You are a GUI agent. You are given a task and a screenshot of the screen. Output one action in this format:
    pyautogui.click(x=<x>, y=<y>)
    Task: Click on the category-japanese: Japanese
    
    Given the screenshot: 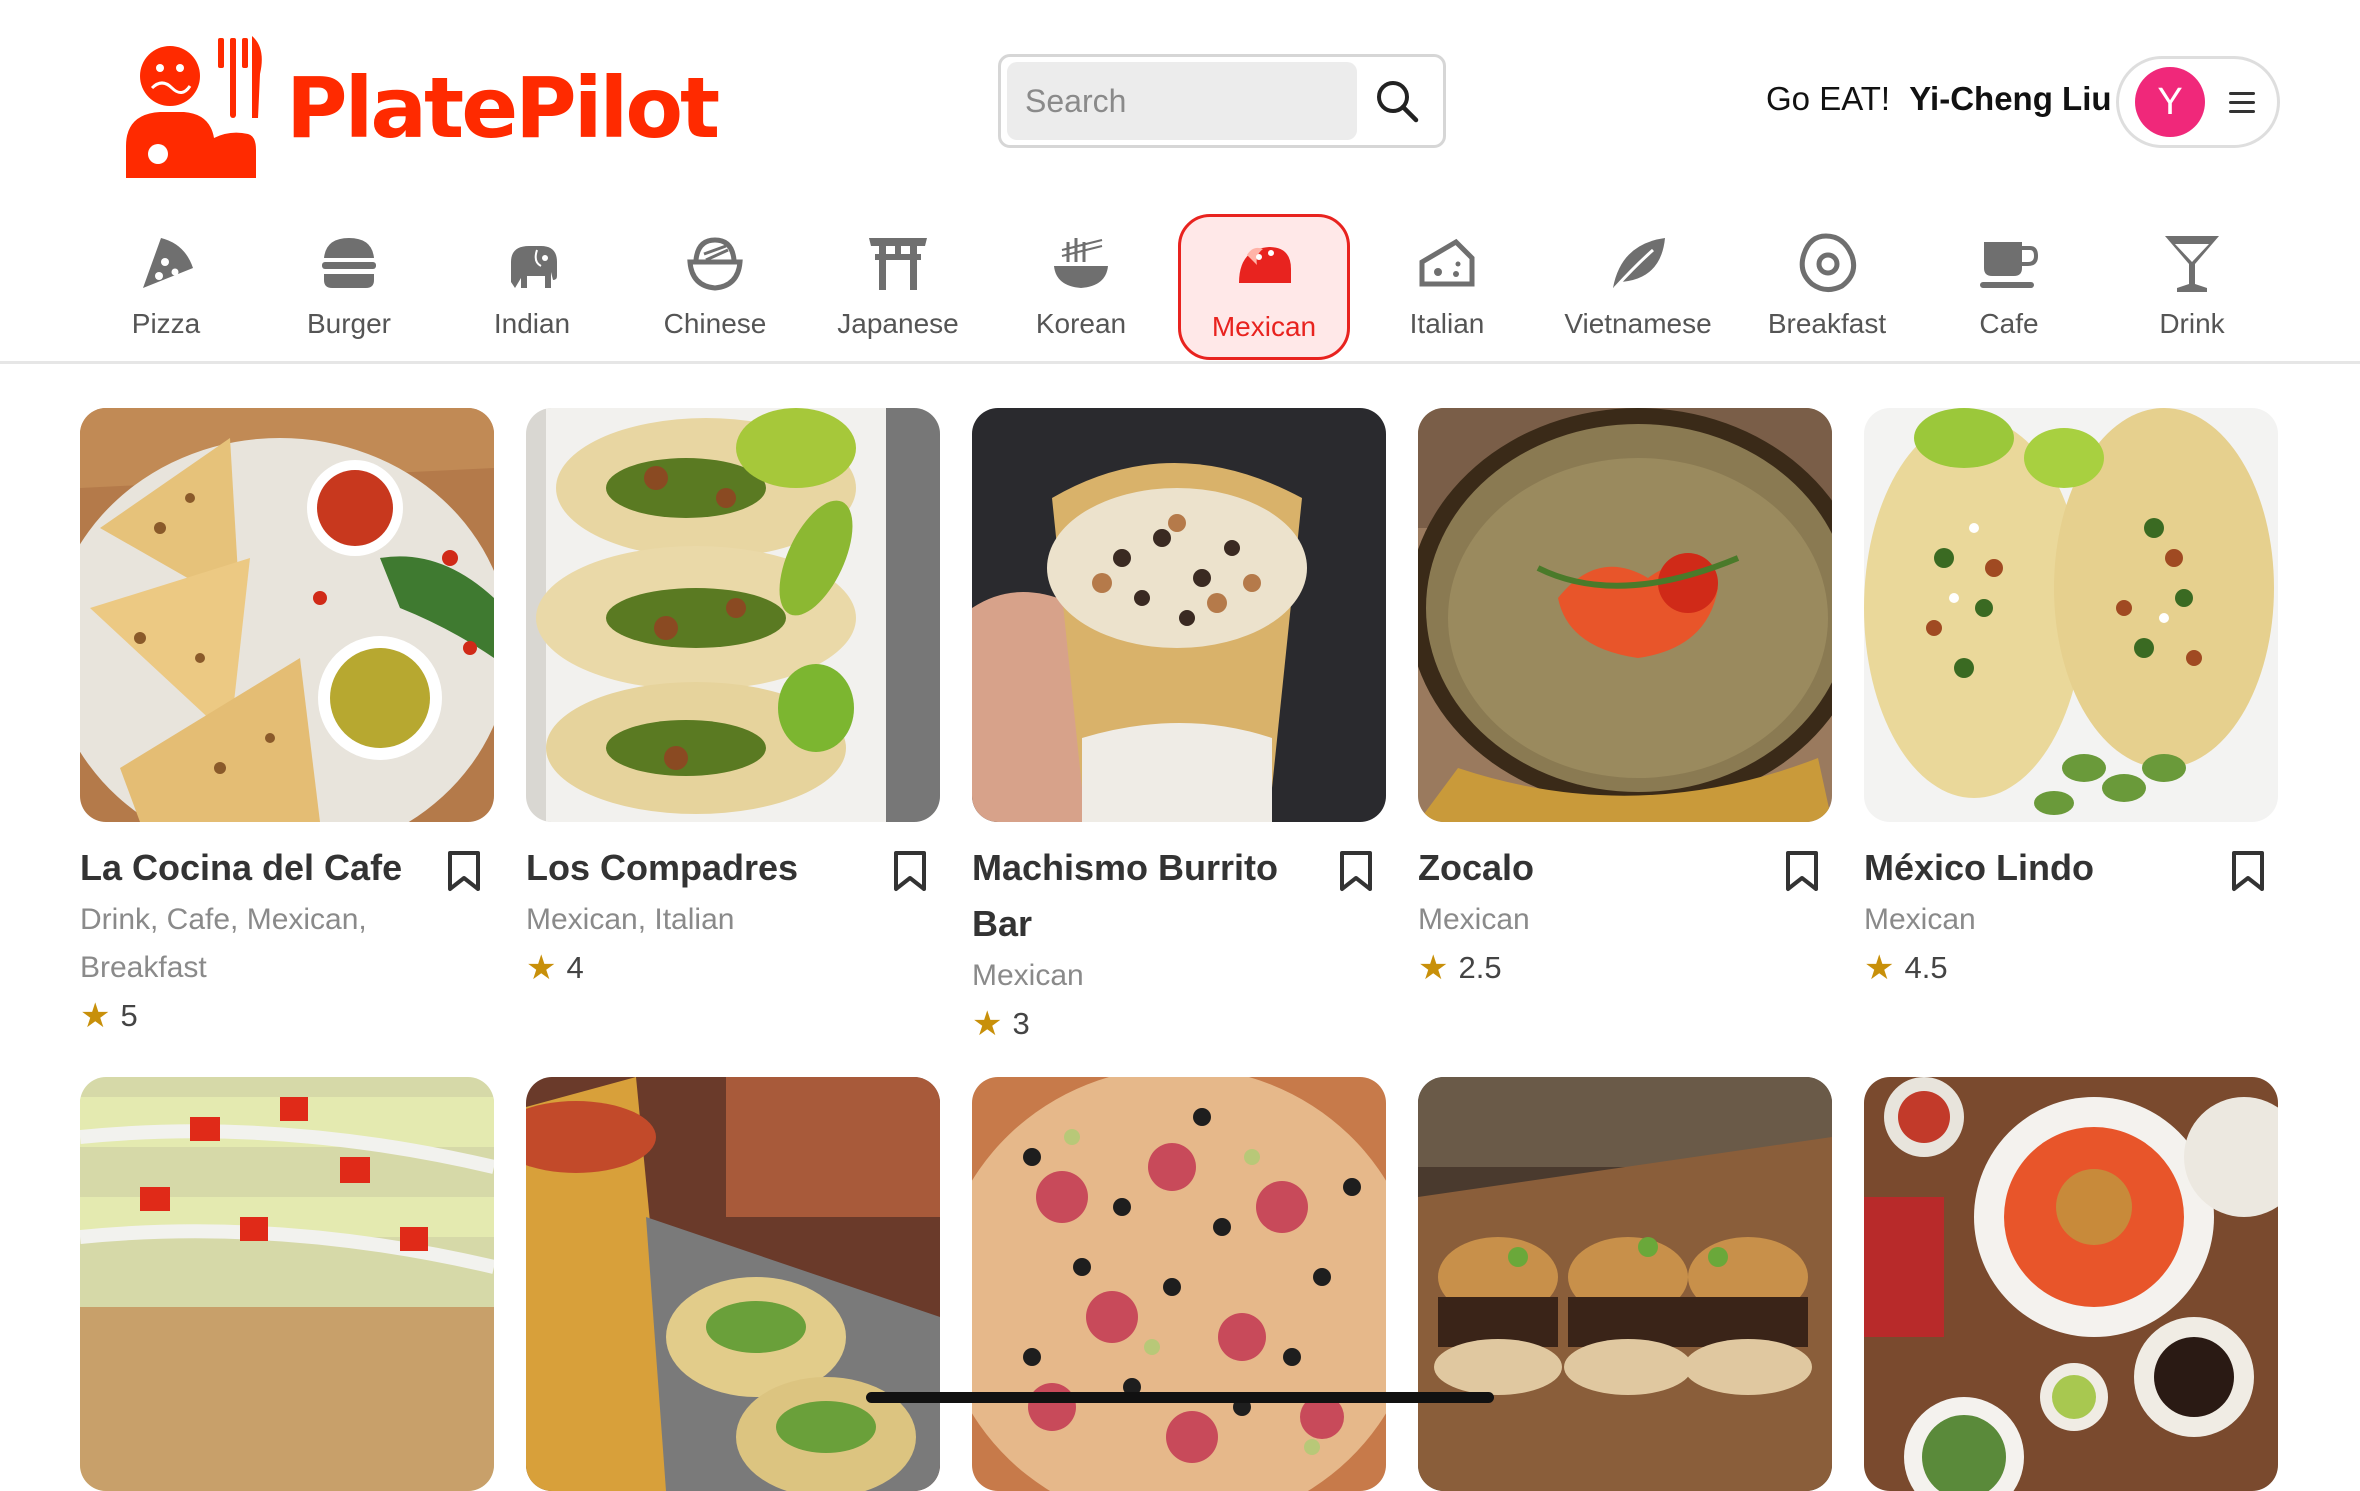 What is the action you would take?
    pyautogui.click(x=898, y=287)
    